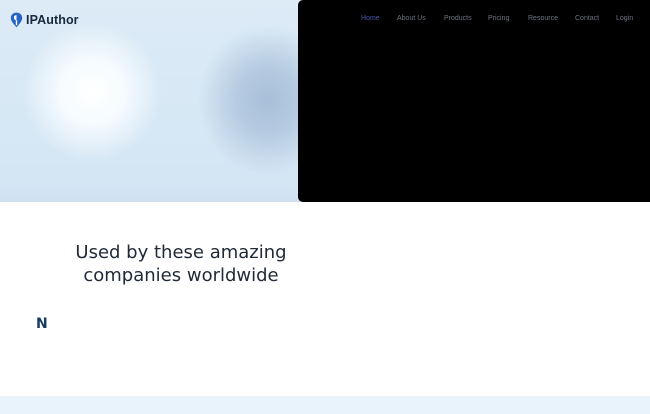 Image resolution: width=650 pixels, height=414 pixels. What do you see at coordinates (458, 18) in the screenshot?
I see `nav-item-products: Products` at bounding box center [458, 18].